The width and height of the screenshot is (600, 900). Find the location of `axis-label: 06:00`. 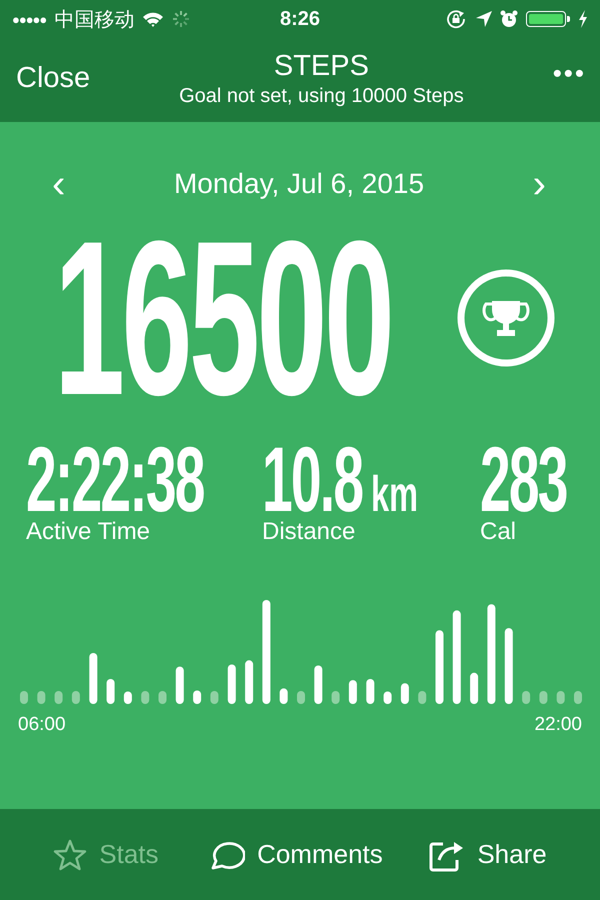

axis-label: 06:00 is located at coordinates (42, 725).